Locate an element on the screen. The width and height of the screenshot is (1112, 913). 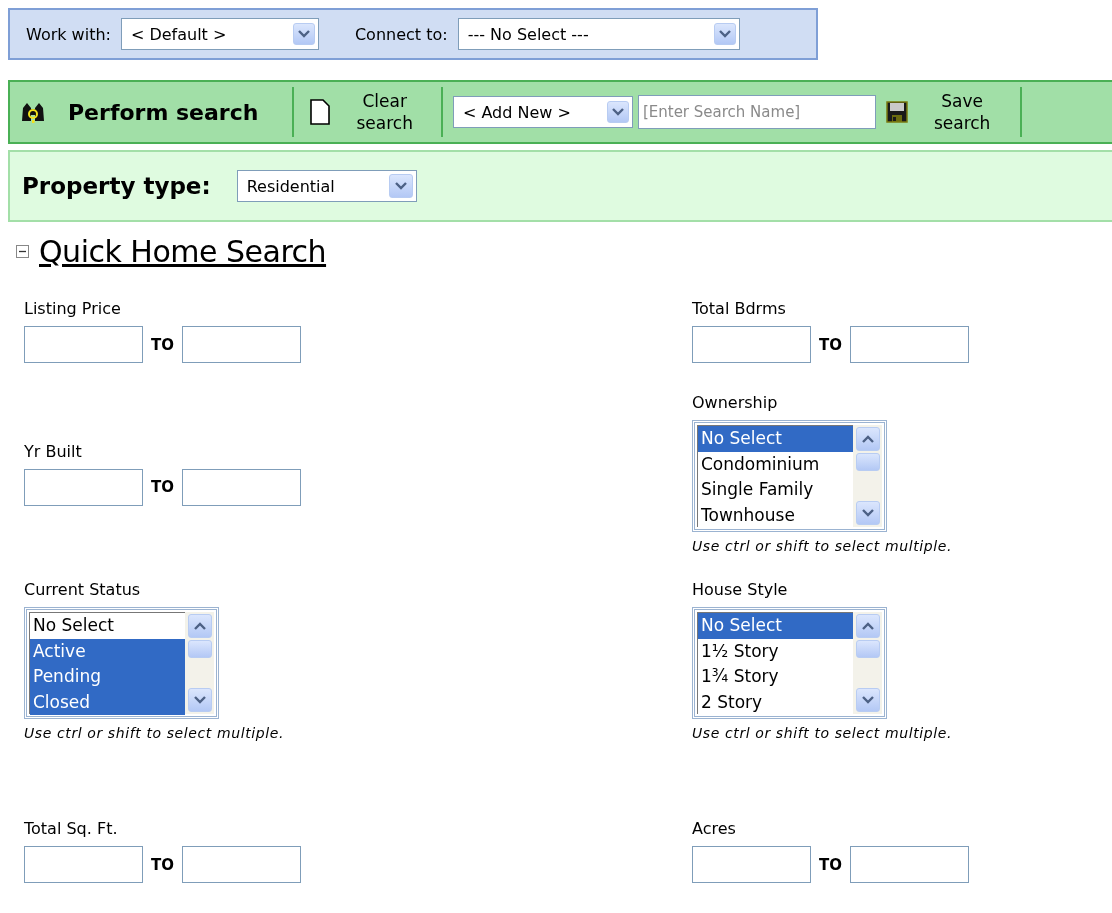
floppy-disk-icon is located at coordinates (896, 112).